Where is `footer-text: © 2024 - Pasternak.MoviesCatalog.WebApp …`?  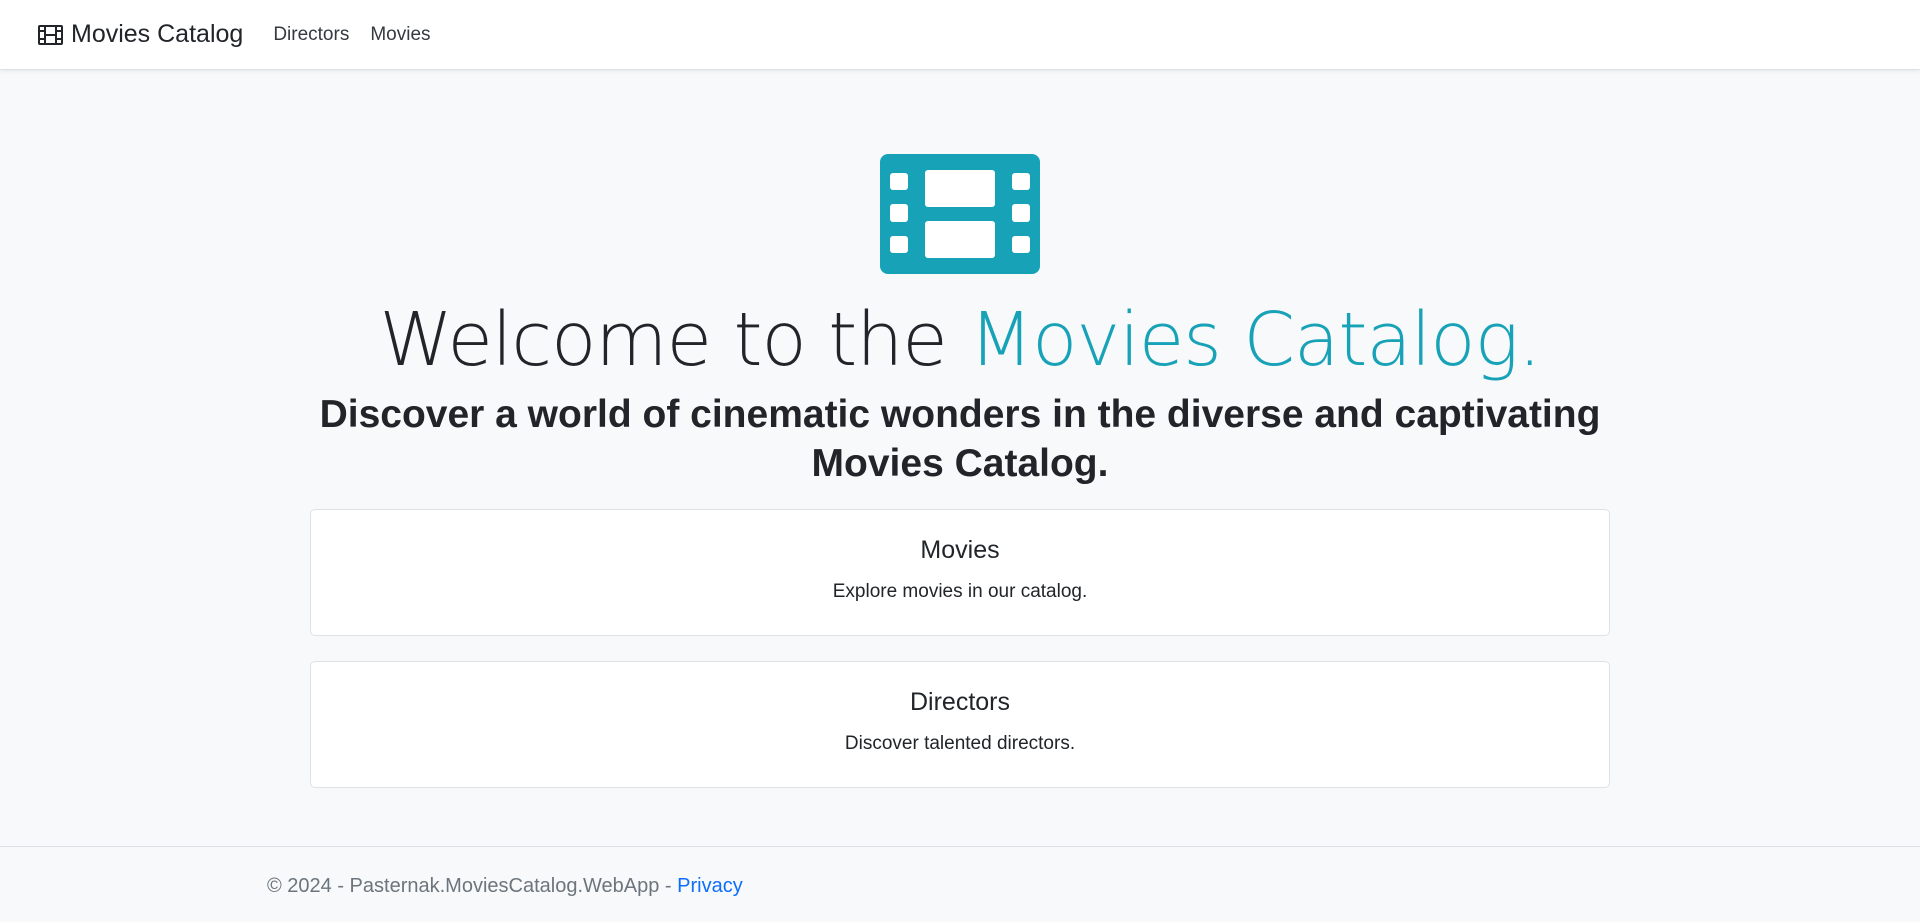 footer-text: © 2024 - Pasternak.MoviesCatalog.WebApp … is located at coordinates (505, 886).